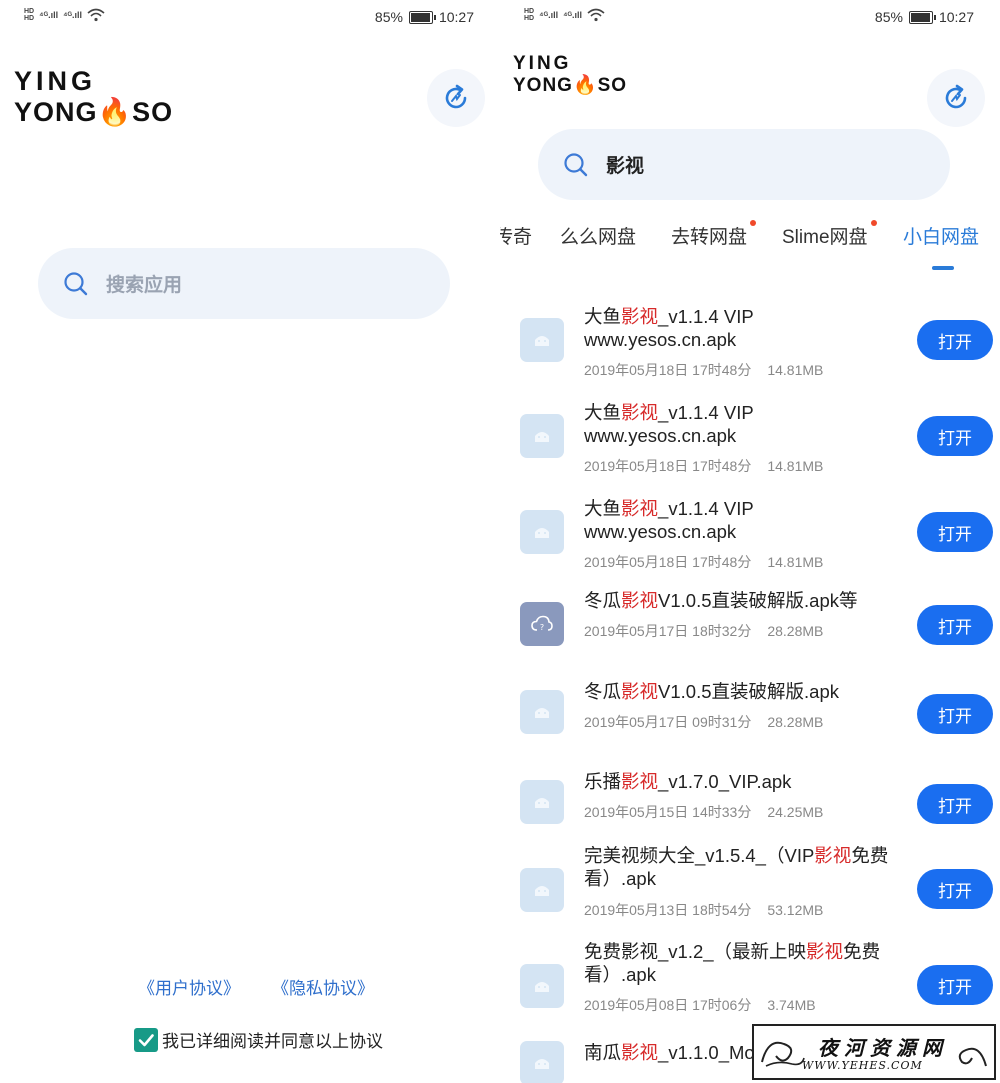  Describe the element at coordinates (704, 812) in the screenshot. I see `file-meta: 2019年05月15日 14时33分 24.25MB` at that location.